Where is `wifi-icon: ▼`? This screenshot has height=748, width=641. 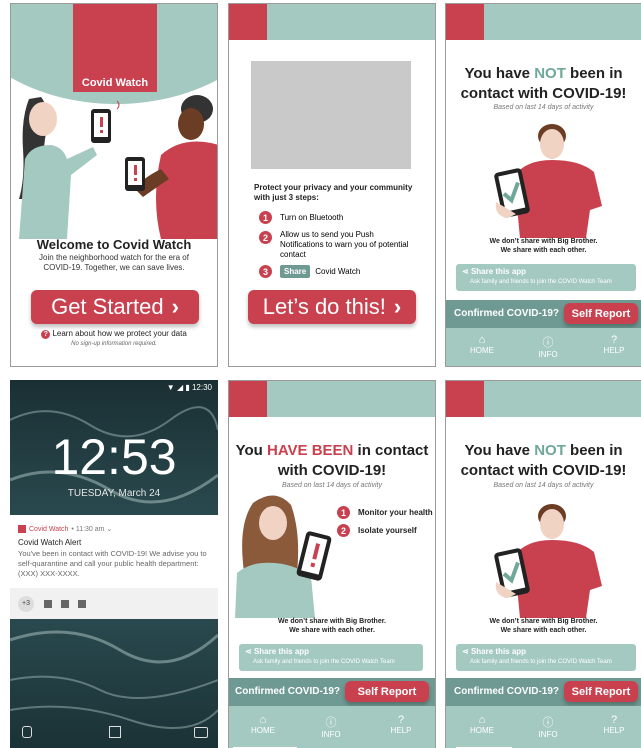 wifi-icon: ▼ is located at coordinates (170, 387).